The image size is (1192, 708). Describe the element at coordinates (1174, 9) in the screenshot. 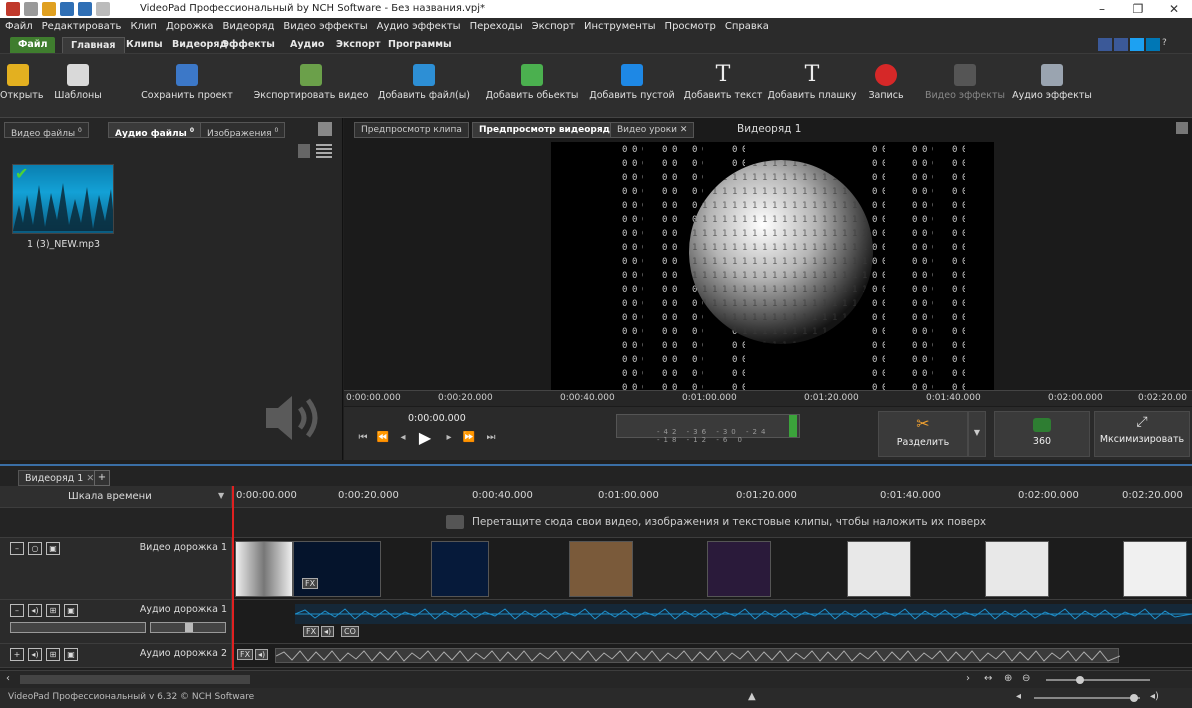

I see `close-button: ✕` at that location.